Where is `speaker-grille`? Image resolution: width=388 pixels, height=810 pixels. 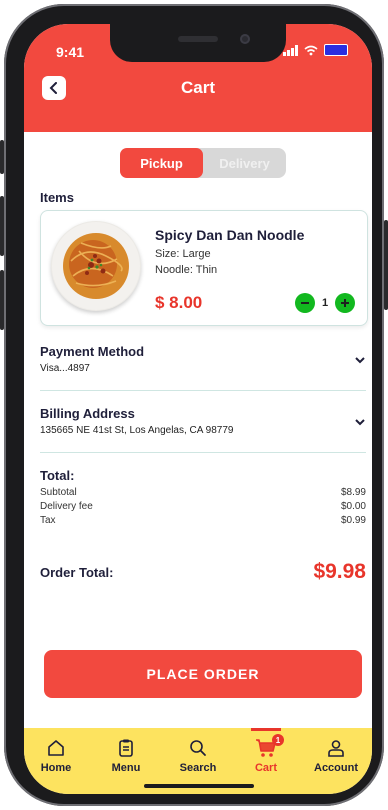
speaker-grille is located at coordinates (198, 39).